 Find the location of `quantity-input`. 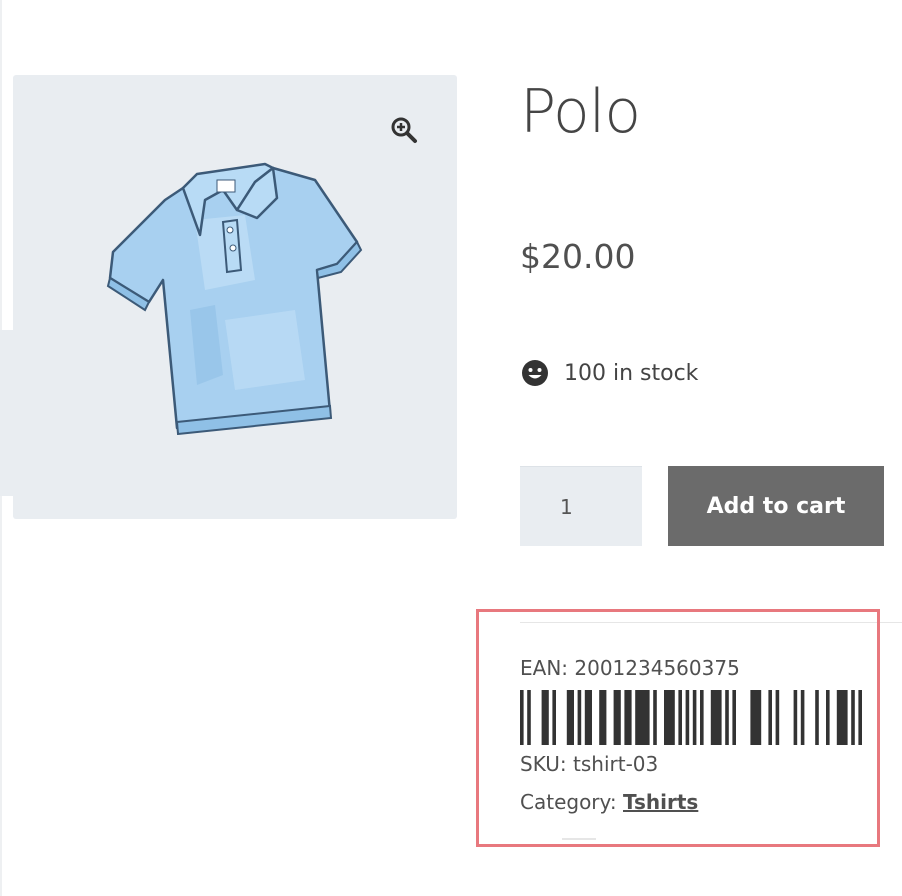

quantity-input is located at coordinates (581, 506).